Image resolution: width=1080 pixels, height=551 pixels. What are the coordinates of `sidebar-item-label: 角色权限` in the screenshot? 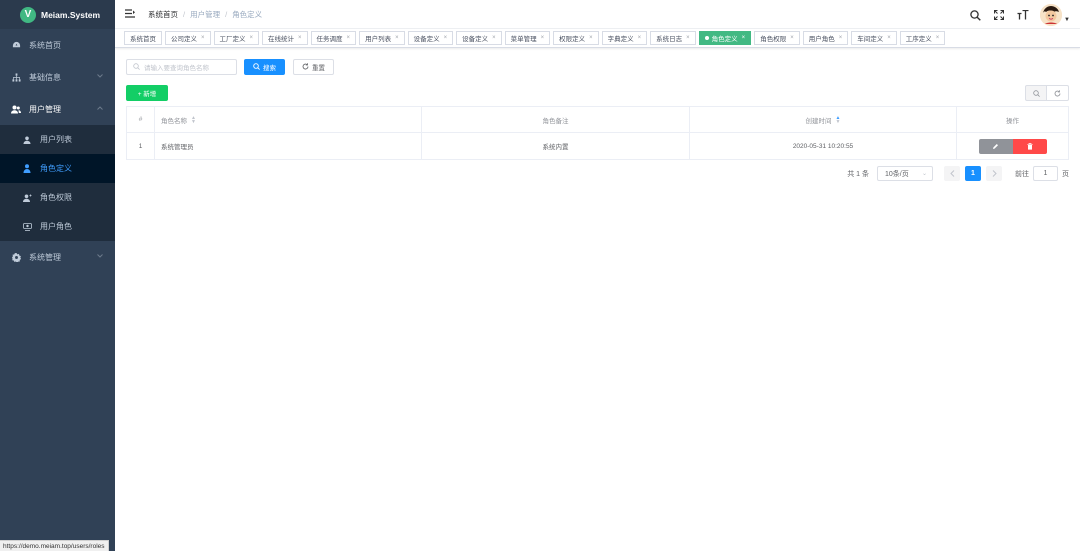 It's located at (56, 197).